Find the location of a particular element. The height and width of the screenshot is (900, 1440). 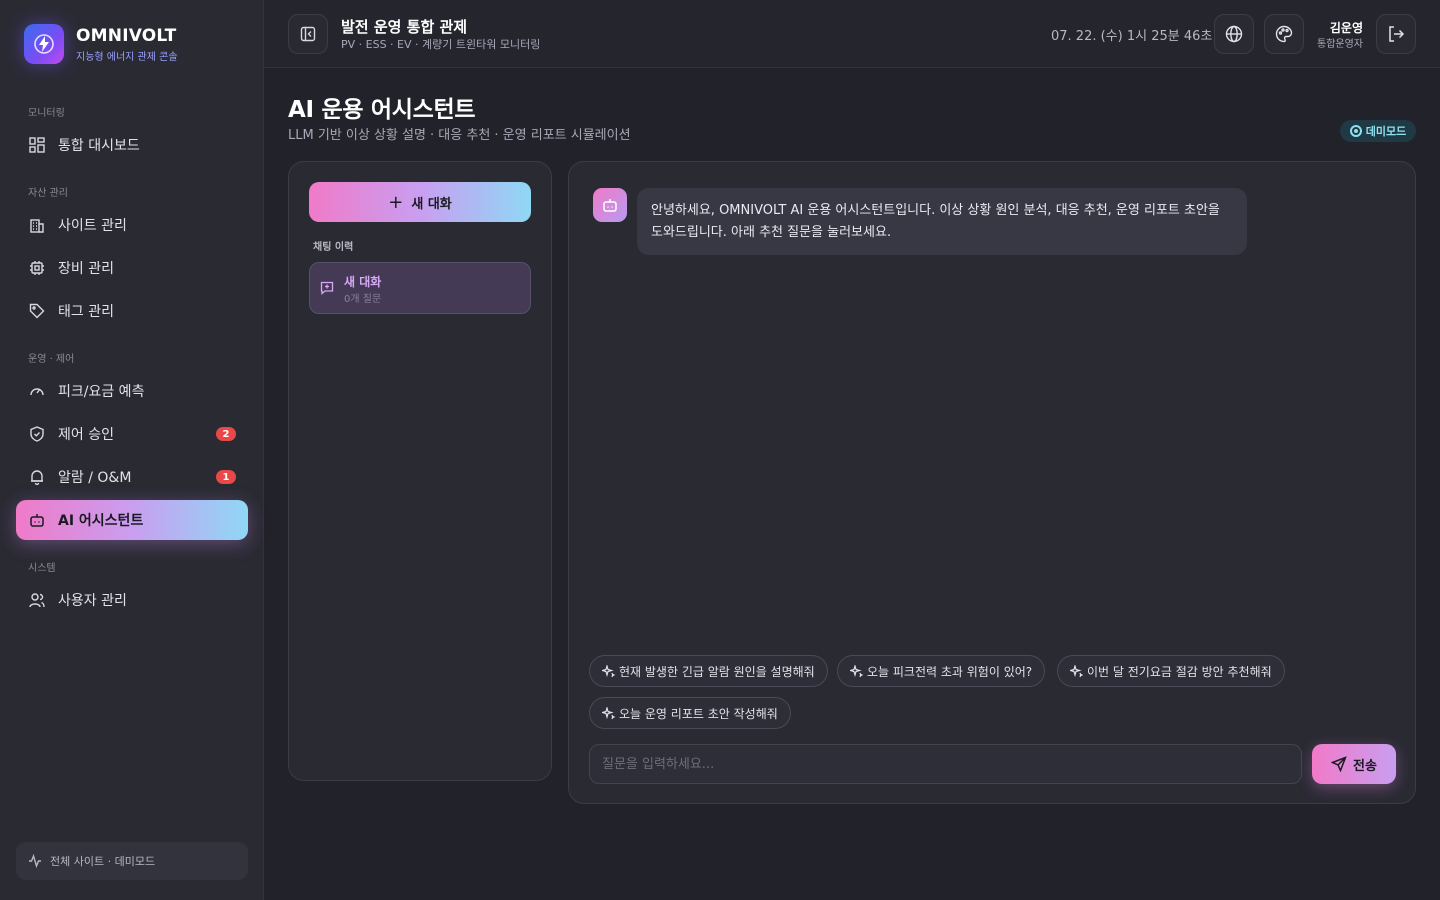

suggestion-text: 이번 달 전기요금 절감 방안 추천해줘 is located at coordinates (1179, 671).